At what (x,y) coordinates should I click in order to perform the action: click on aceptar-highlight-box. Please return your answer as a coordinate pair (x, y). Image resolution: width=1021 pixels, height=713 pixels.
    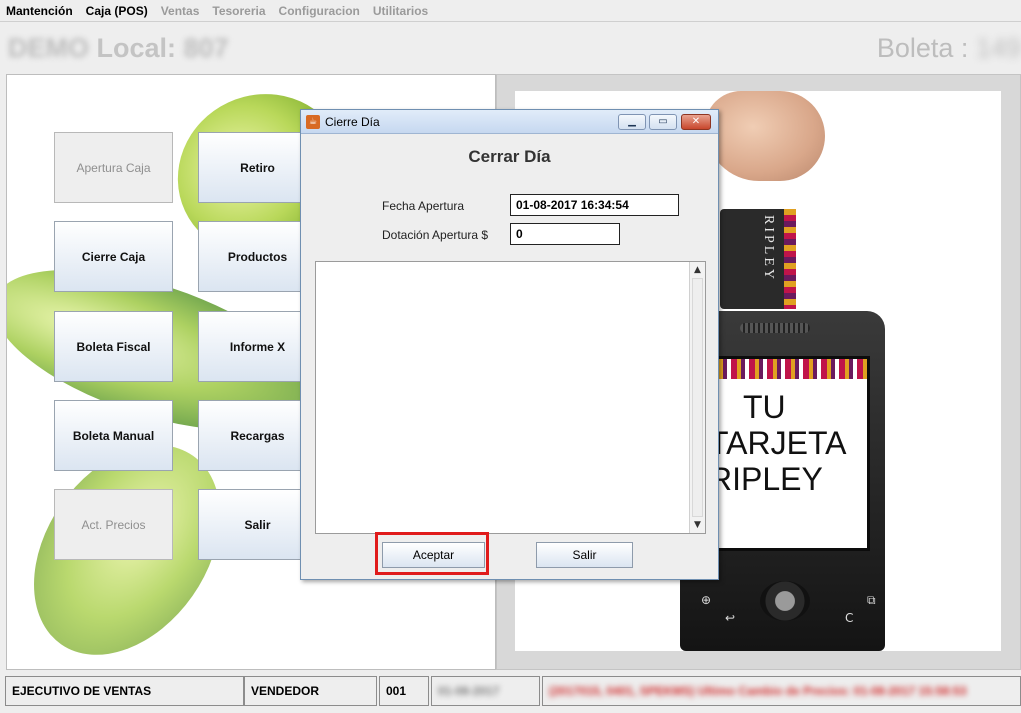
    Looking at the image, I should click on (432, 553).